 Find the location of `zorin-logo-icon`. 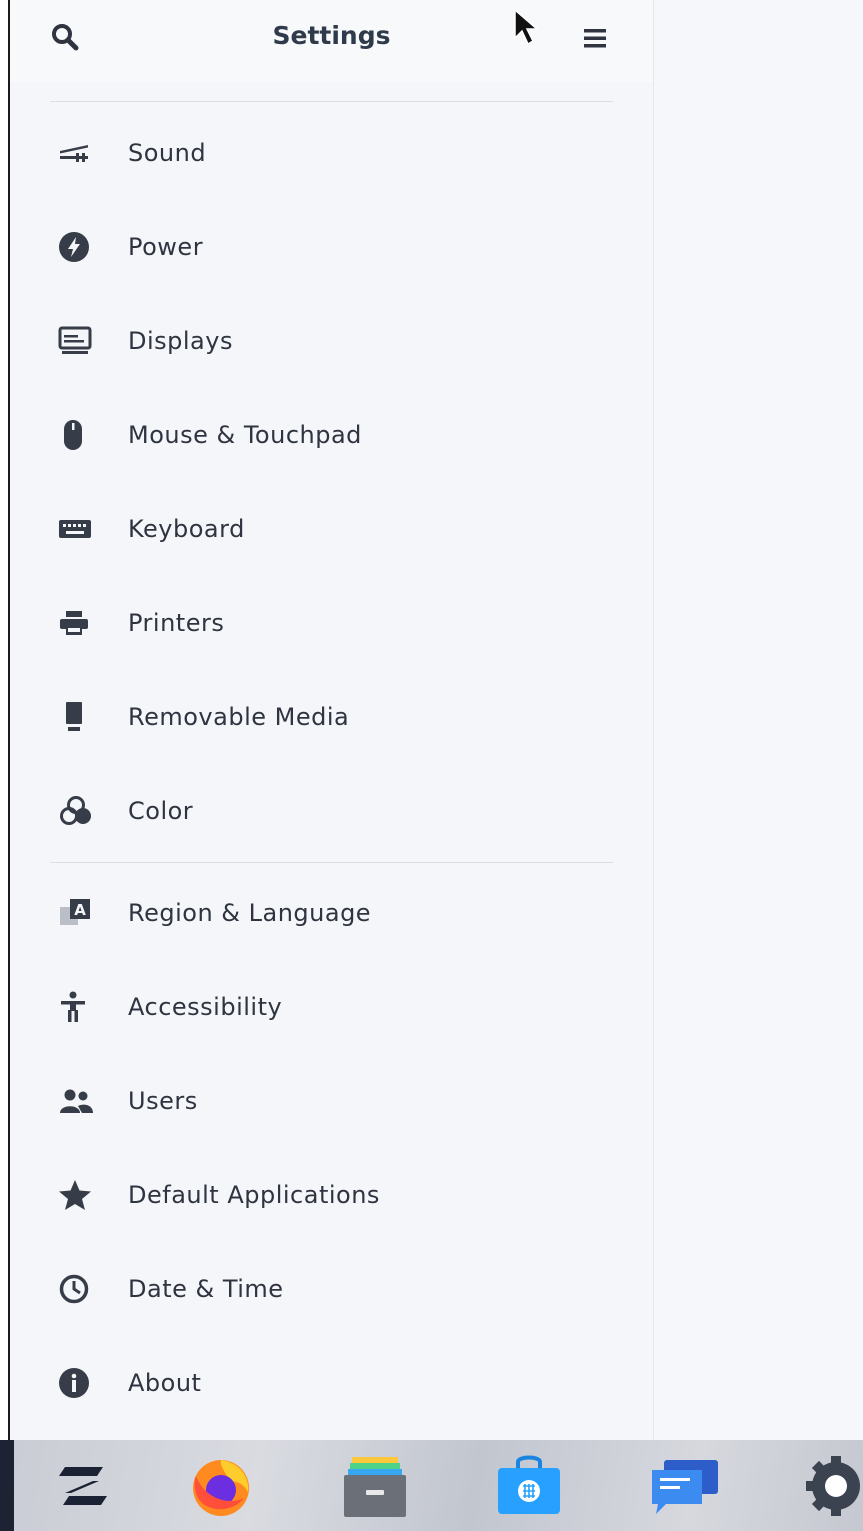

zorin-logo-icon is located at coordinates (83, 1486).